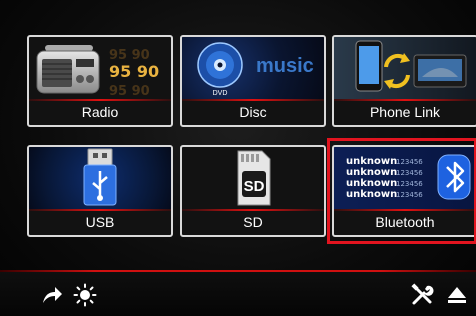 This screenshot has width=476, height=316. I want to click on sd-art: SD, so click(253, 178).